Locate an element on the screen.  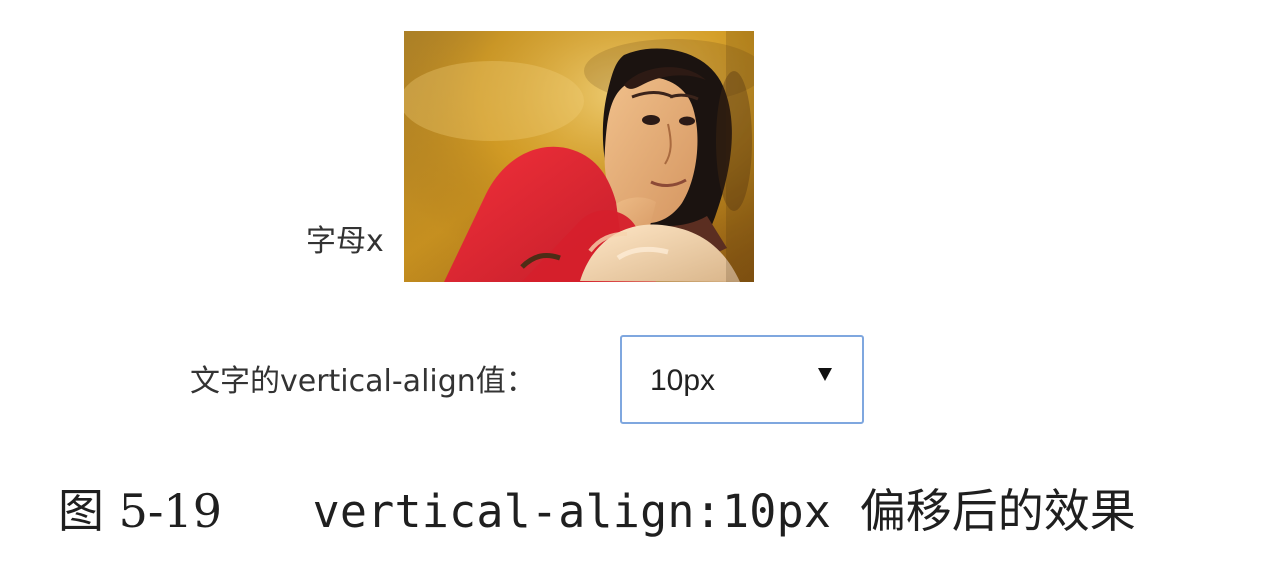
figure-caption: 图 5-19 vertical-align:10px 偏移后的效果 is located at coordinates (648, 511).